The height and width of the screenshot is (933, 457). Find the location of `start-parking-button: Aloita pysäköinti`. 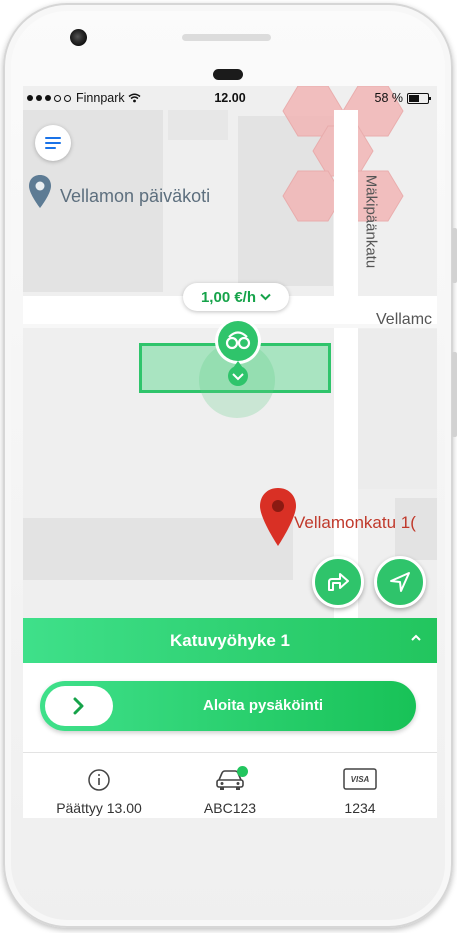

start-parking-button: Aloita pysäköinti is located at coordinates (228, 706).